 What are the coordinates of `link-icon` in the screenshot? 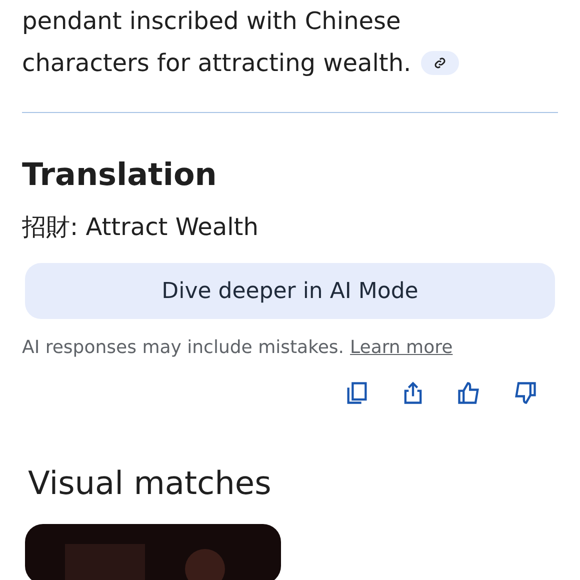 It's located at (440, 63).